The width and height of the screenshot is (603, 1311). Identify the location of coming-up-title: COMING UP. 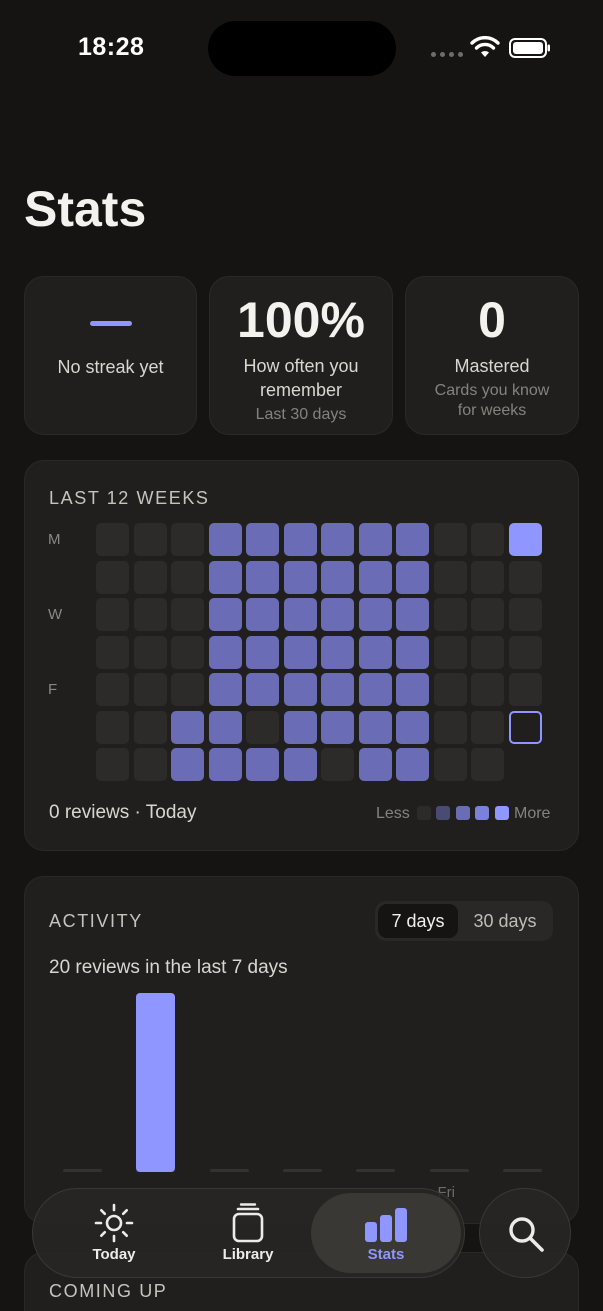
(108, 1291).